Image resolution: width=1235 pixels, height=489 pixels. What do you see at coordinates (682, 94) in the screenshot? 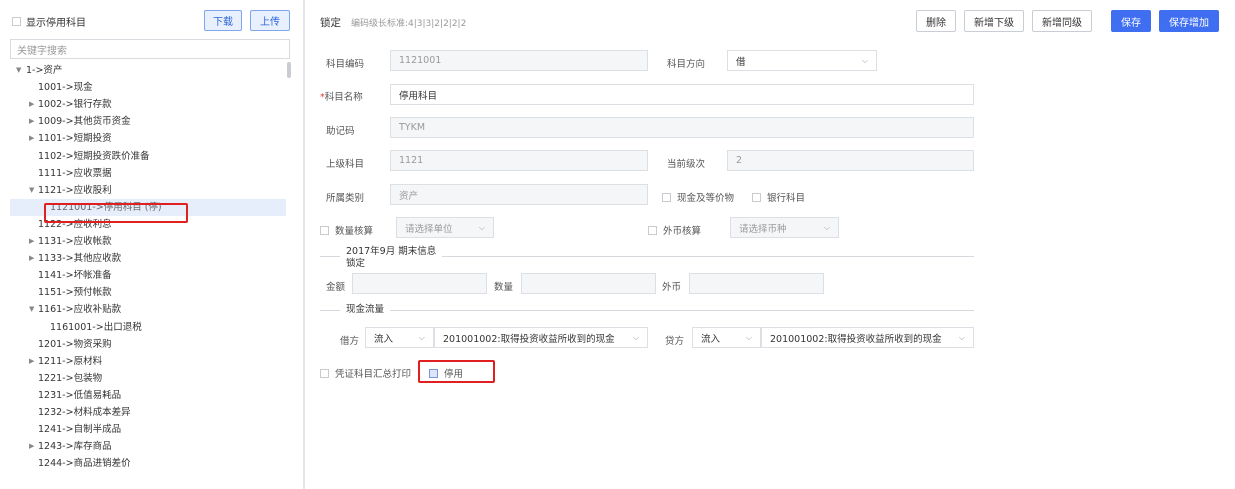
I see `name-input: 停用科目` at bounding box center [682, 94].